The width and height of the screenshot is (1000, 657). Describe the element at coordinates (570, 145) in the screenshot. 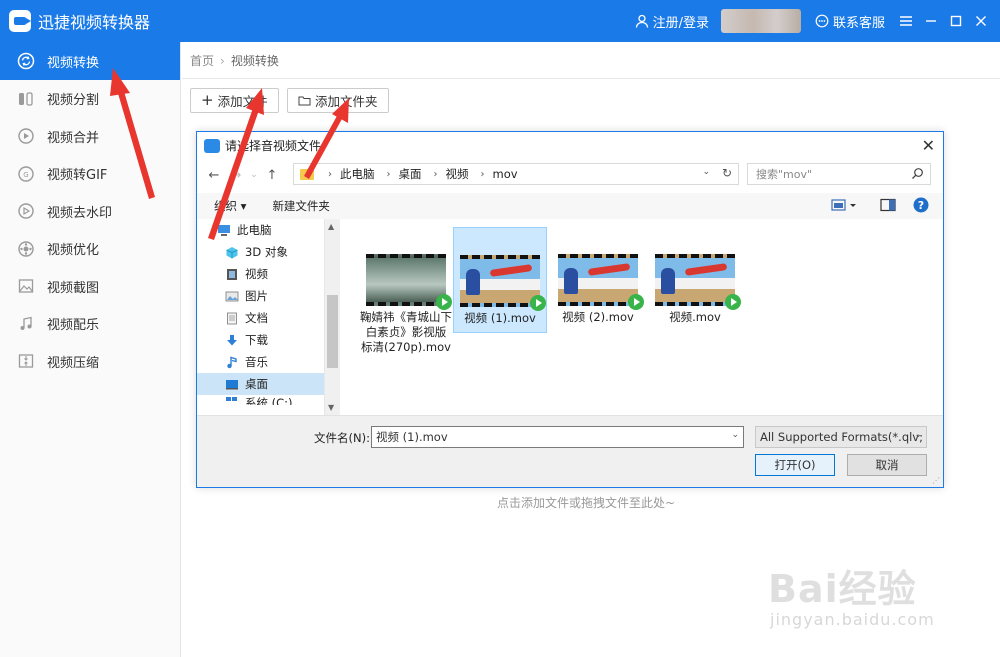

I see `dialog-title-bar: 请选择音视频文件` at that location.